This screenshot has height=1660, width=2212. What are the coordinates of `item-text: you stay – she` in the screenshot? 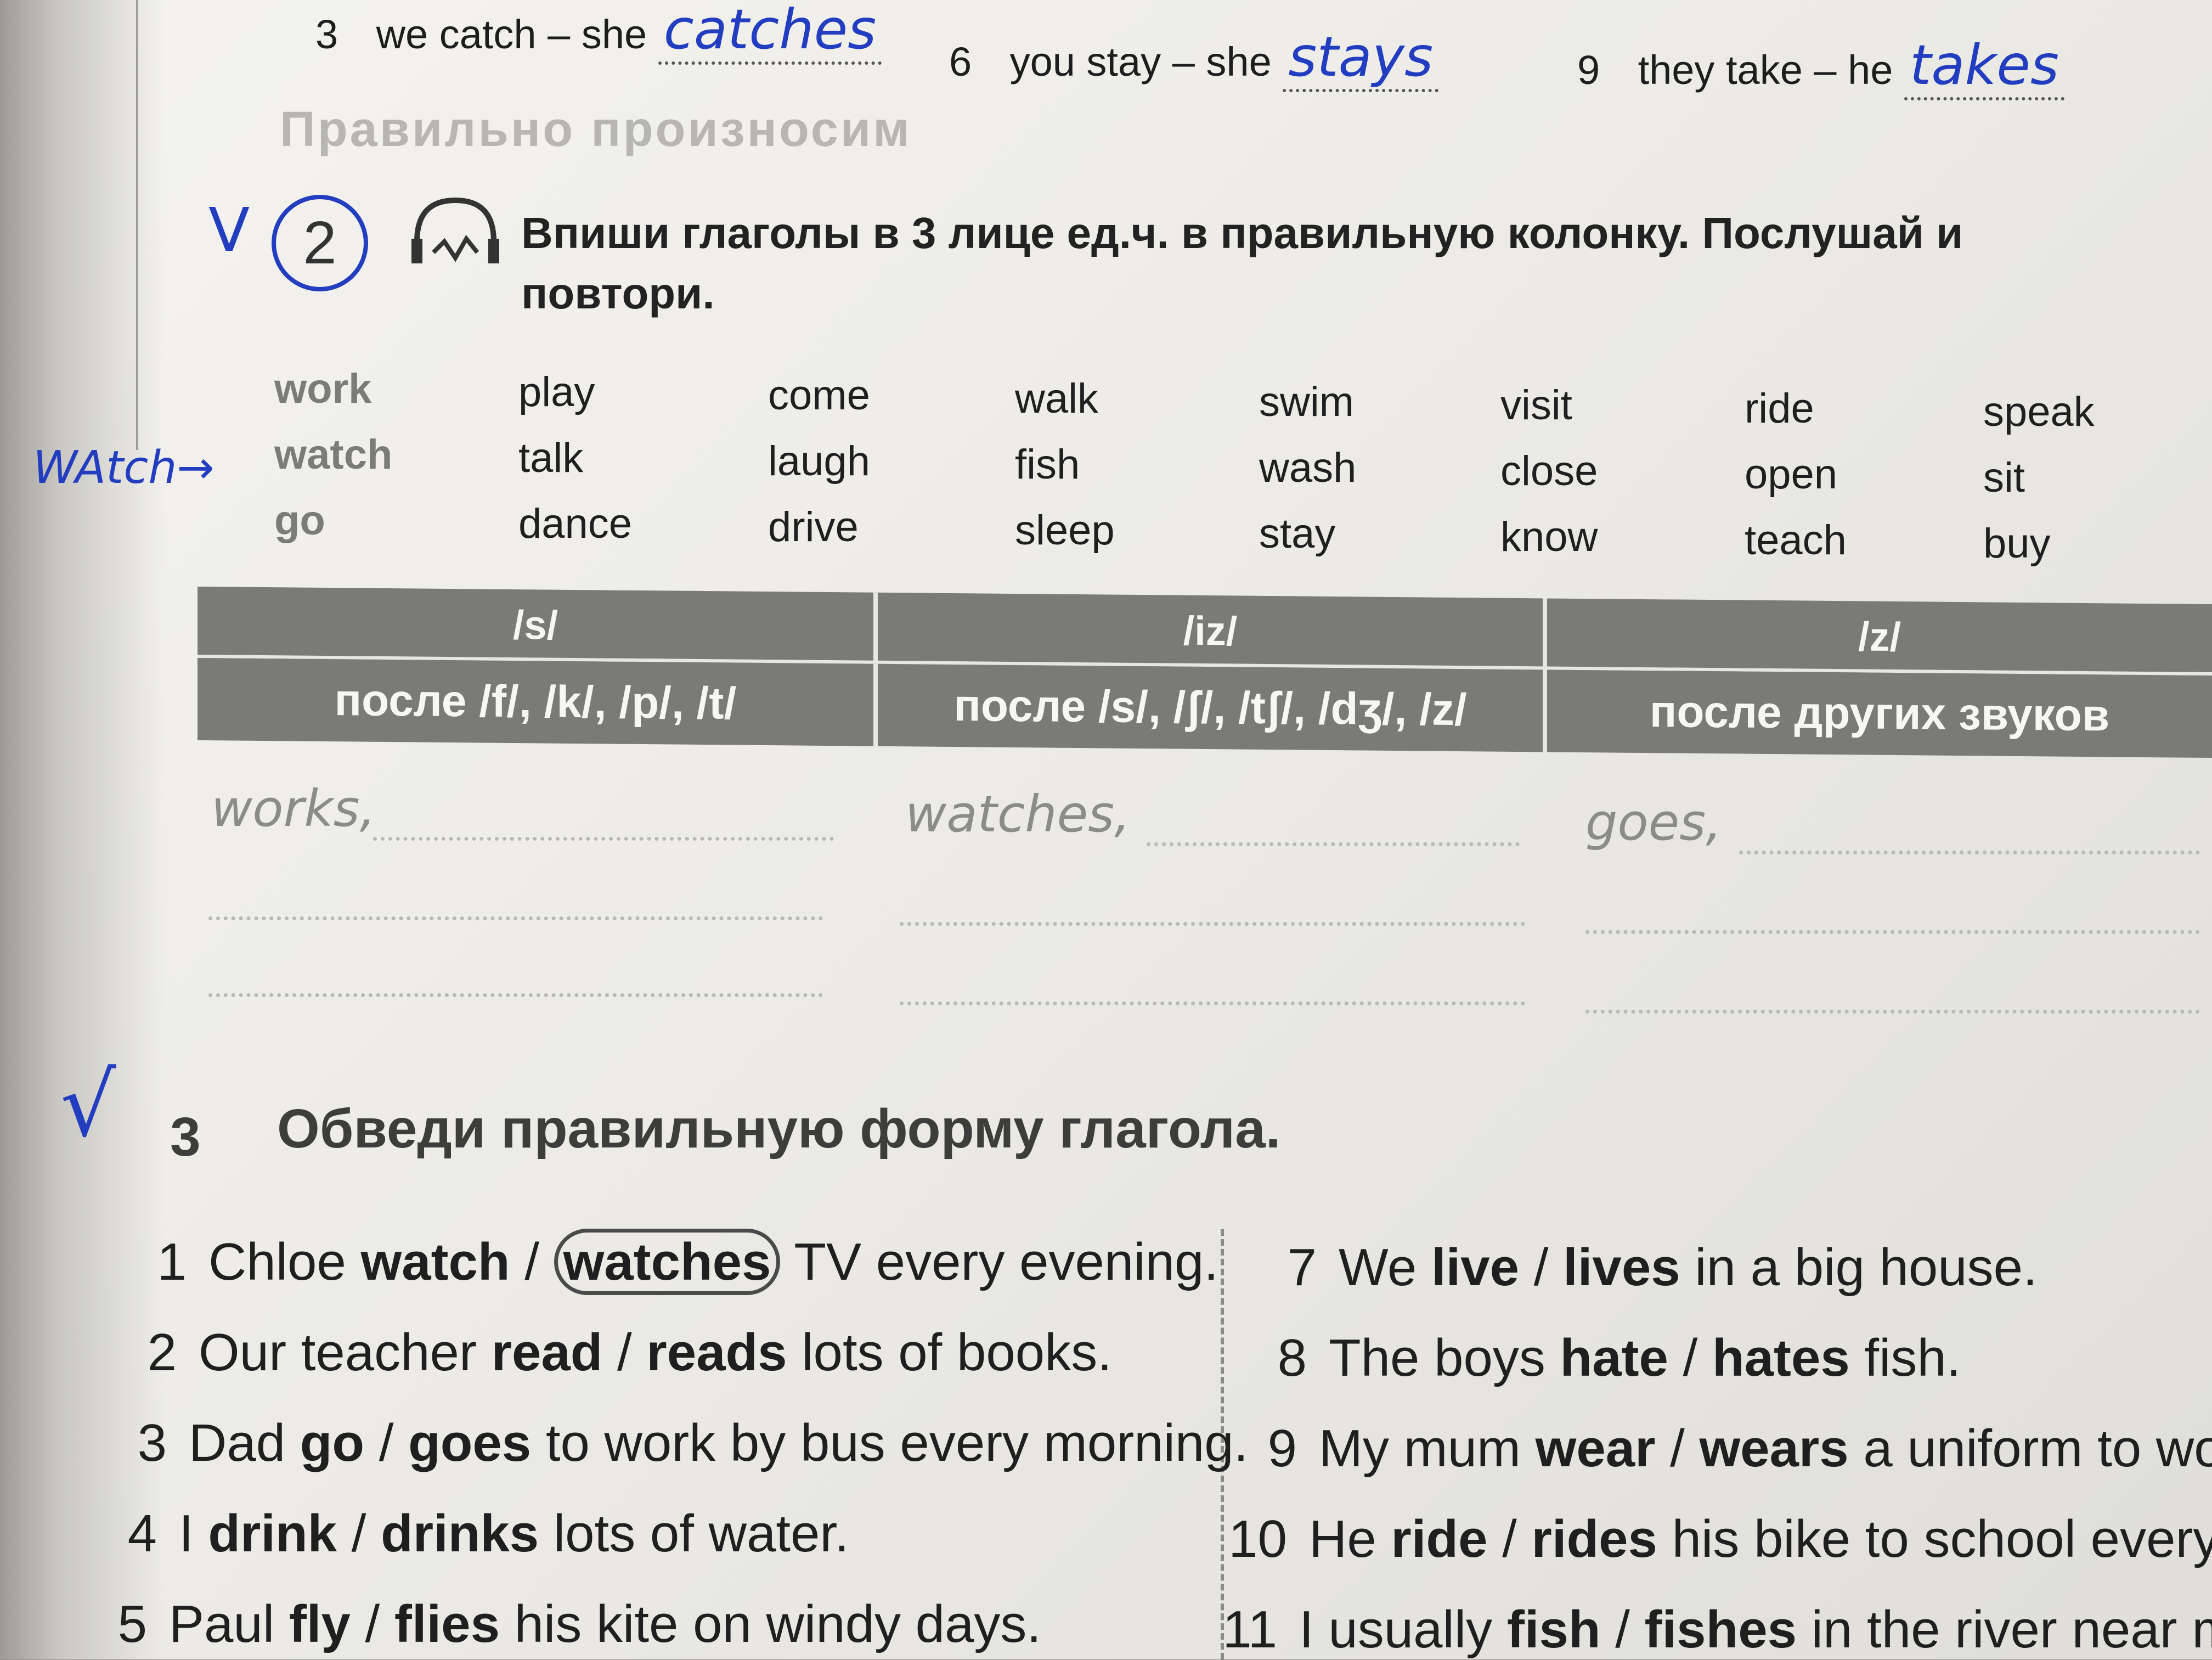 It's located at (1140, 62).